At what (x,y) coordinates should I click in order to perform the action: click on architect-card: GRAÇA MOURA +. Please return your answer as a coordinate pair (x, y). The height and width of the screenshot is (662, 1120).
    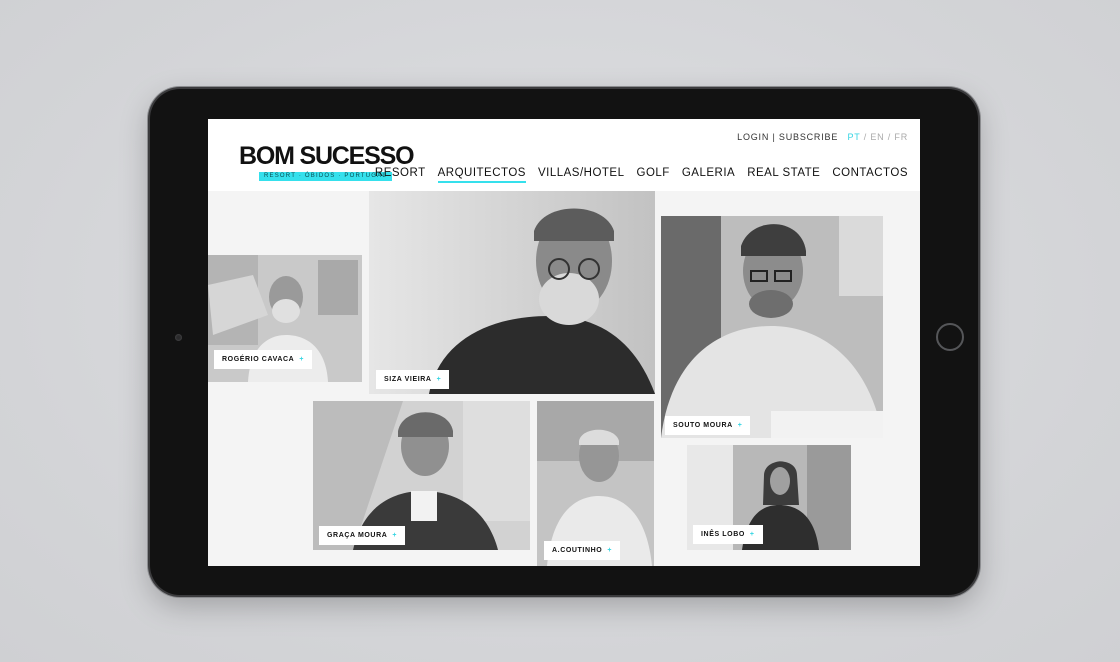
    Looking at the image, I should click on (421, 475).